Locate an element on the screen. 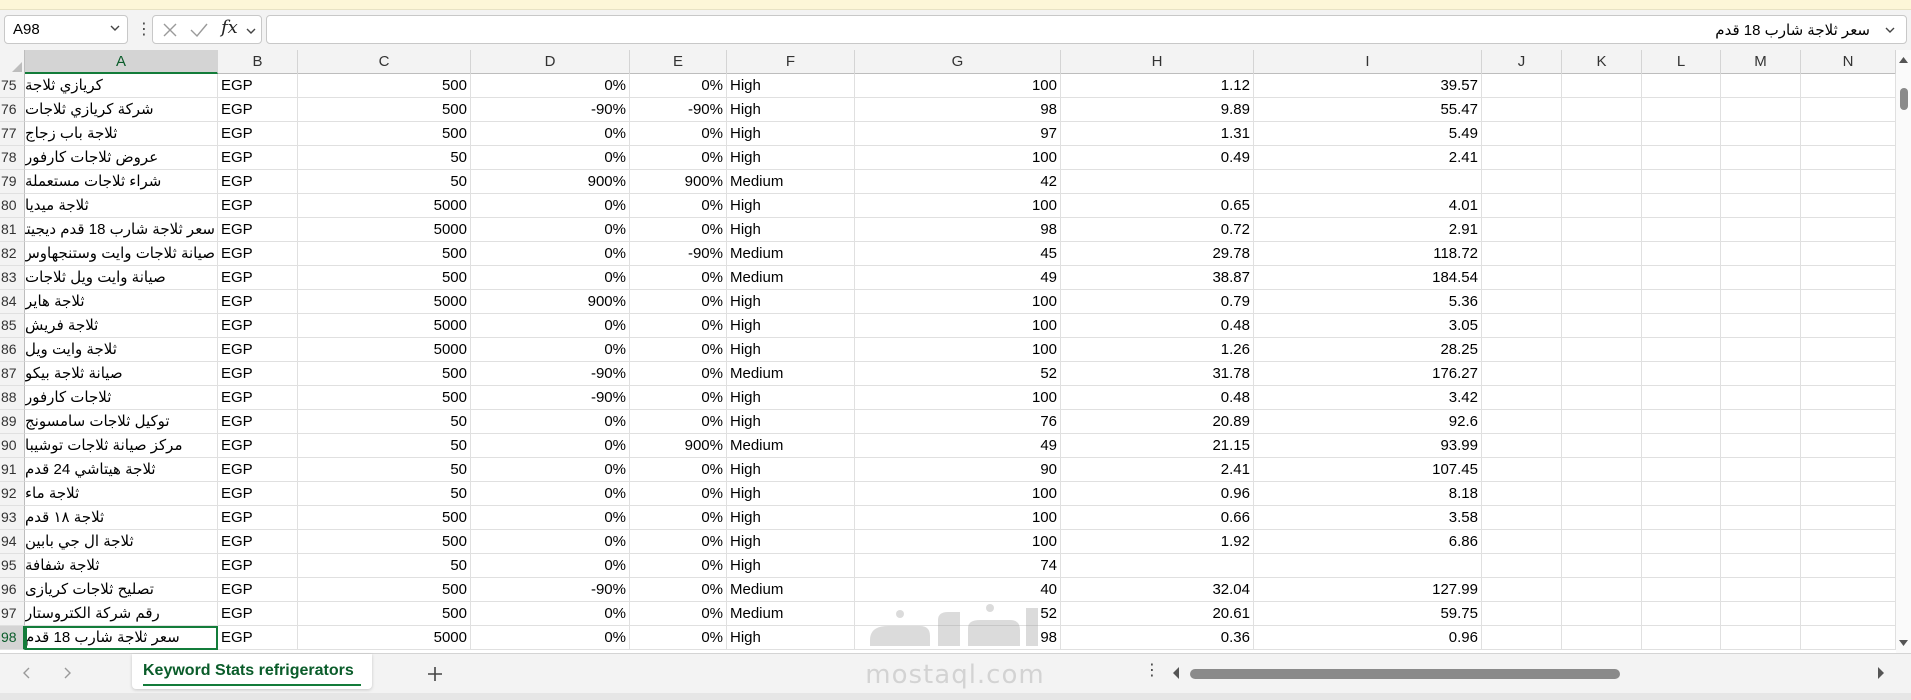 This screenshot has height=700, width=1911. cell-i: 93.99 is located at coordinates (1368, 446).